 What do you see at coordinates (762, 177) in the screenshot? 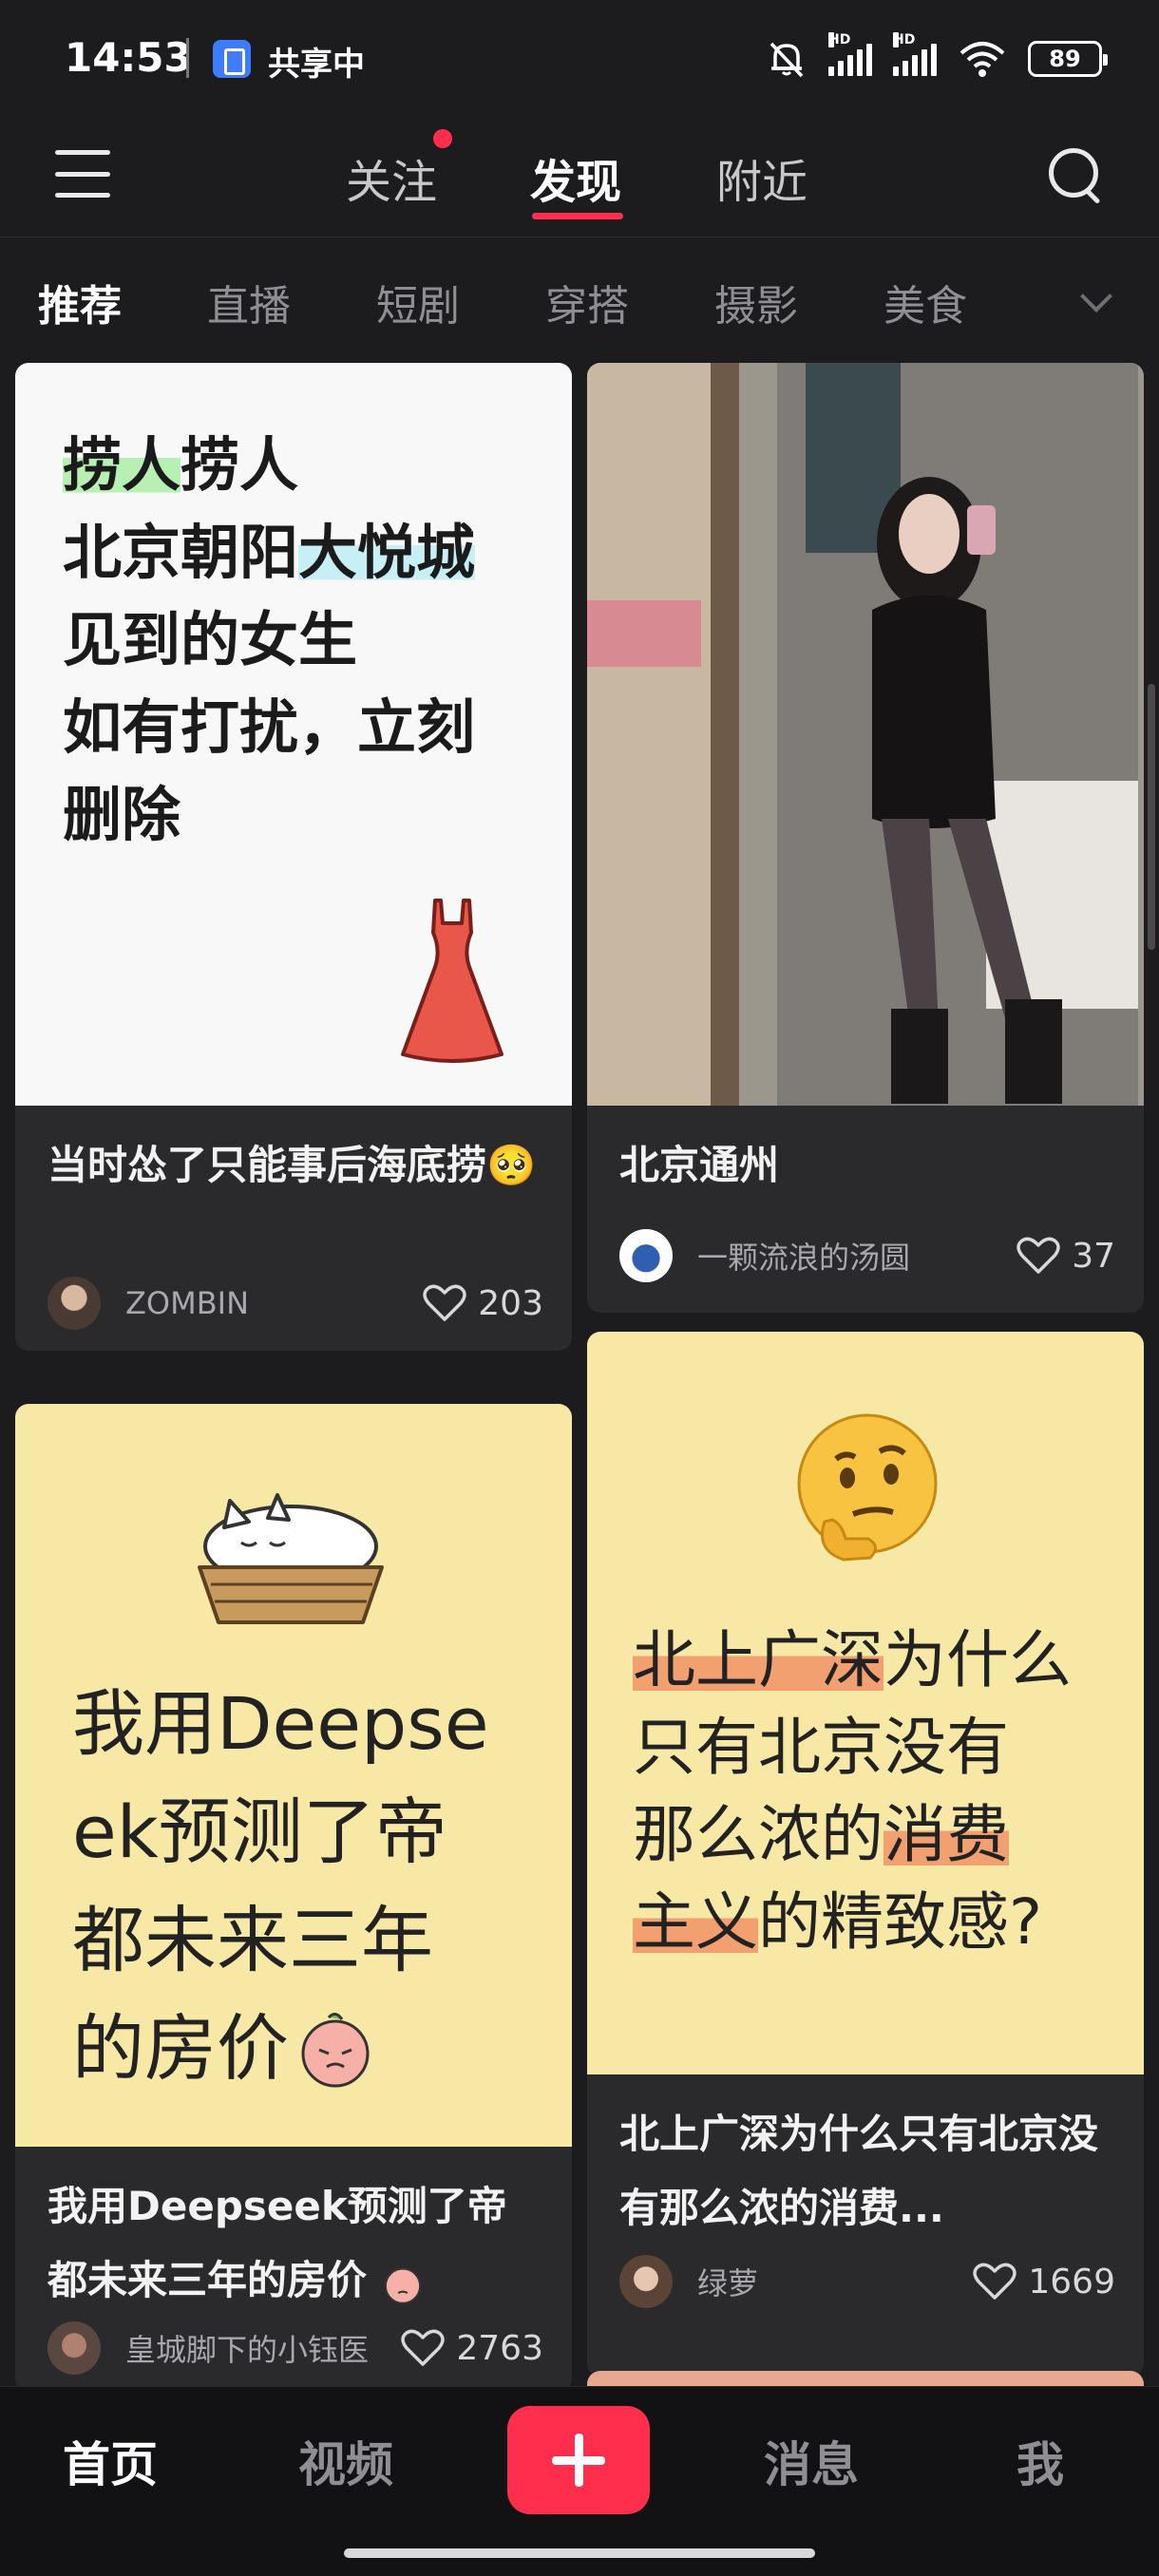
I see `tab-nearby: 附近` at bounding box center [762, 177].